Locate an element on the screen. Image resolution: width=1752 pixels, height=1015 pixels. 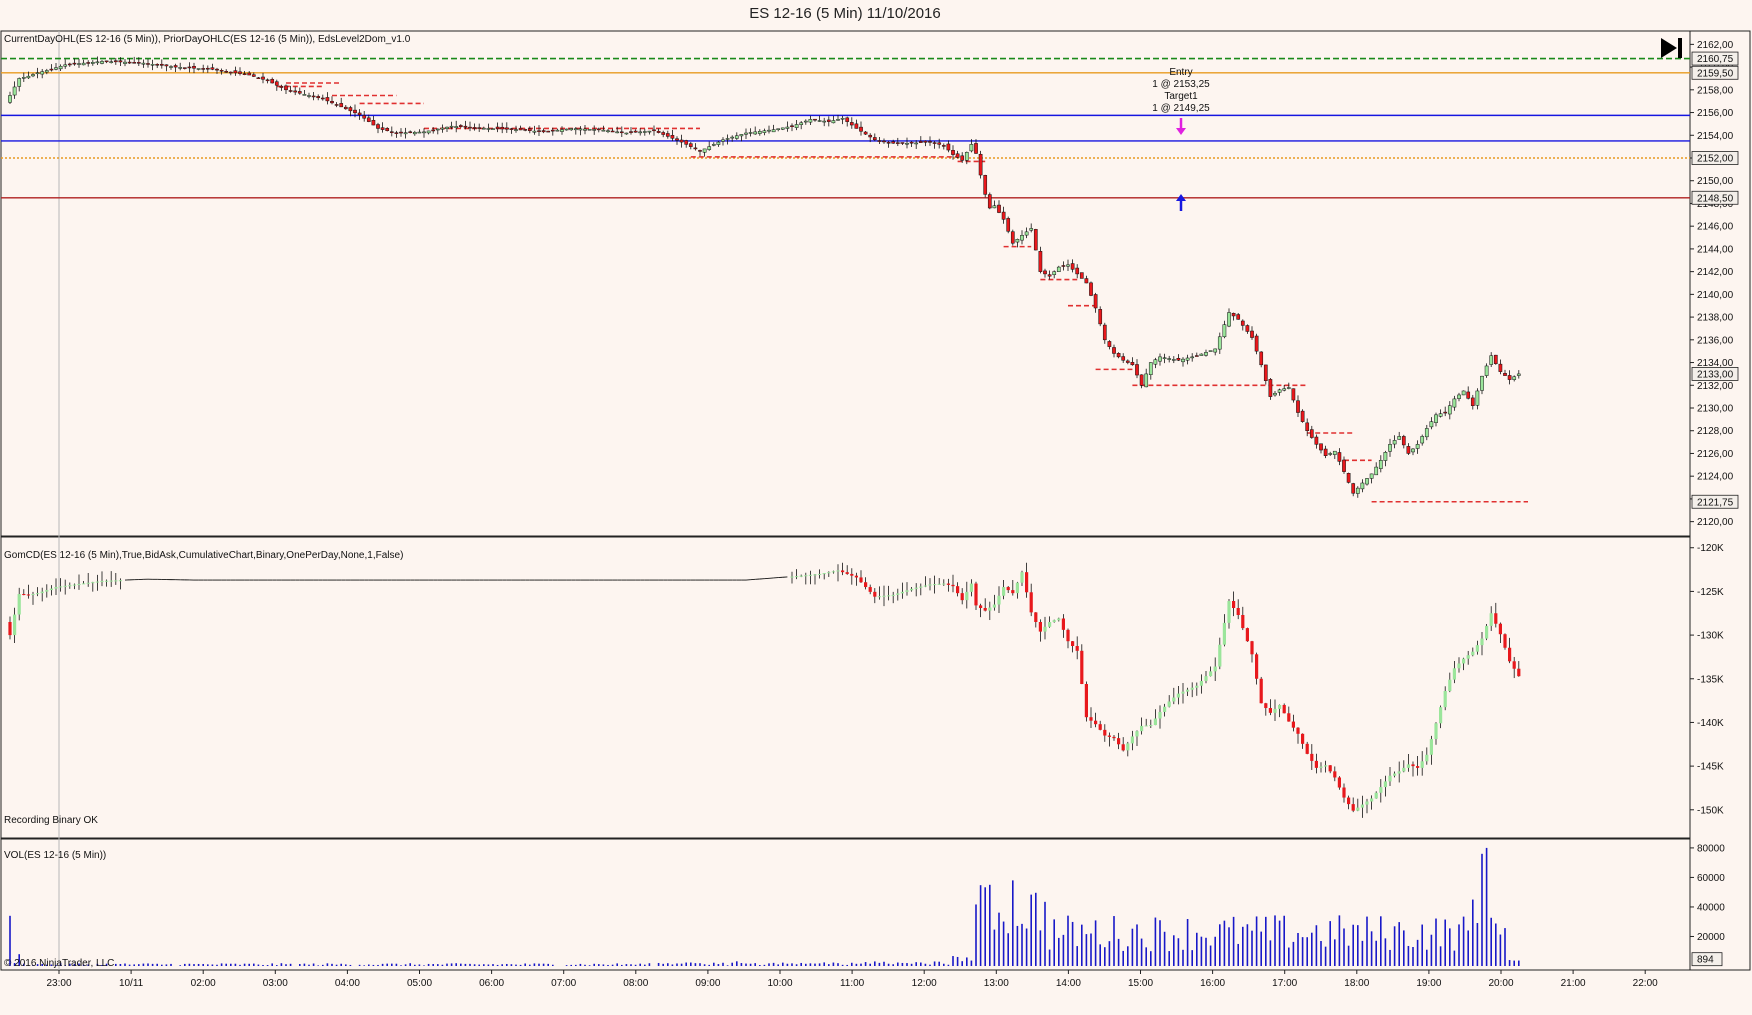
volume-tag-label: 894 is located at coordinates (1705, 960).